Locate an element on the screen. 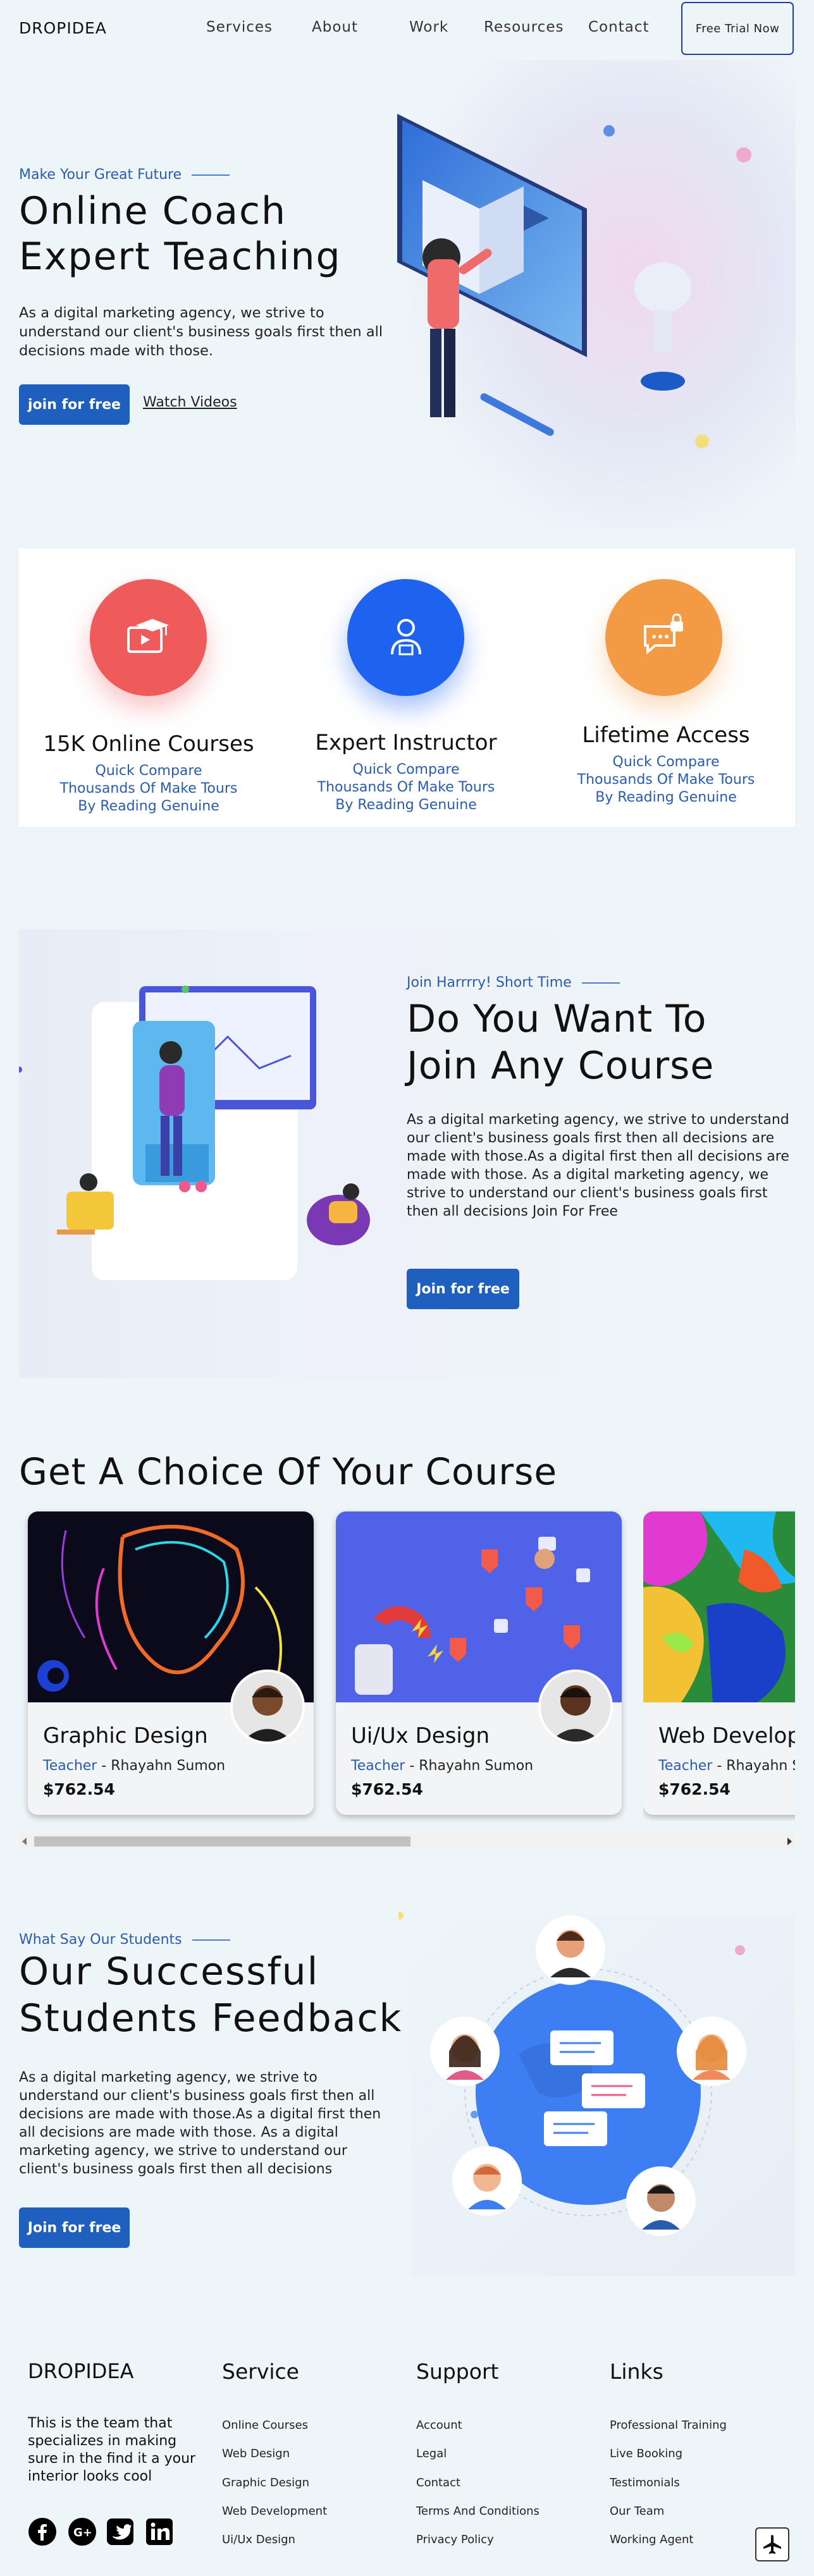 The width and height of the screenshot is (814, 2576). footer-link-contact: Contact is located at coordinates (438, 2482).